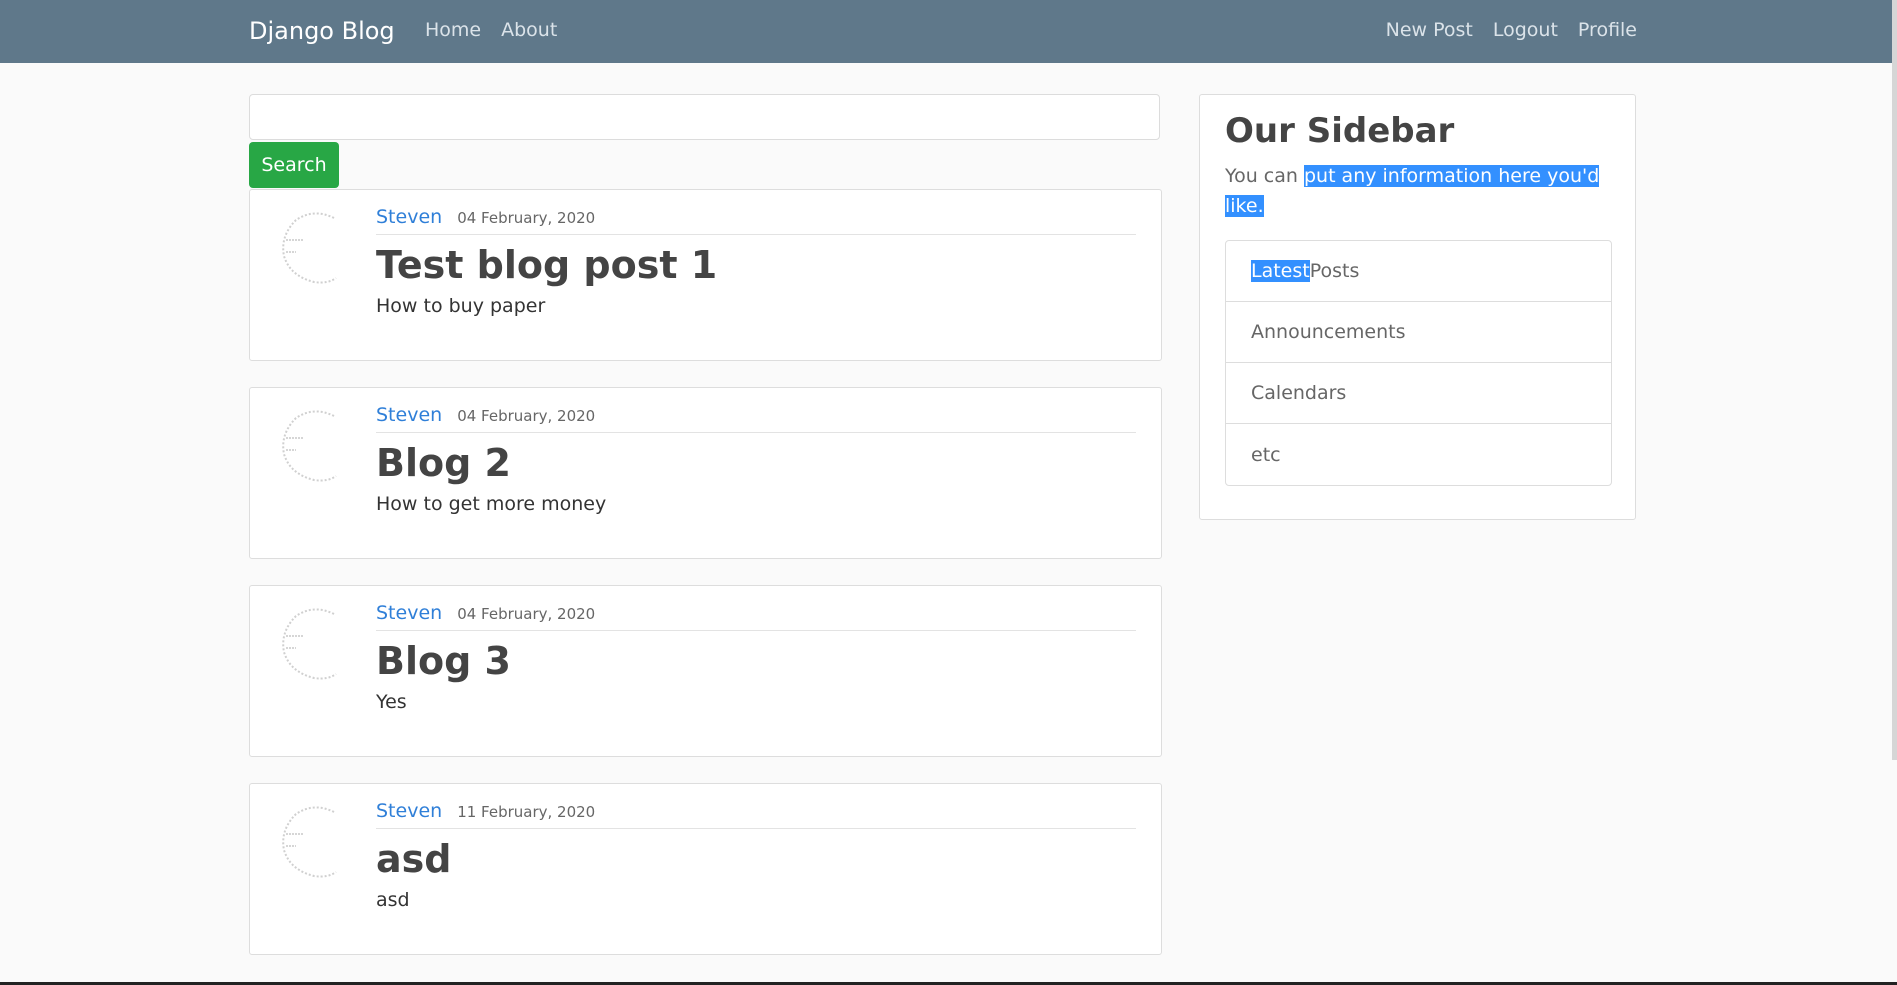 This screenshot has width=1897, height=985. What do you see at coordinates (526, 812) in the screenshot?
I see `post-date: 11 February, 2020` at bounding box center [526, 812].